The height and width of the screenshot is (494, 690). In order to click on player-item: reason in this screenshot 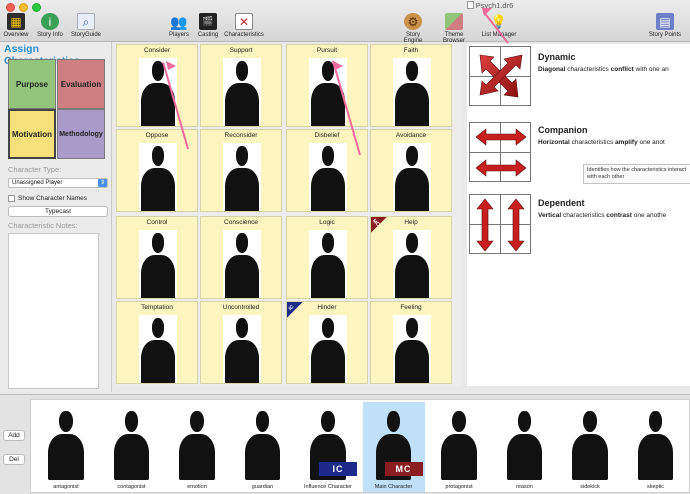, I will do `click(525, 447)`.